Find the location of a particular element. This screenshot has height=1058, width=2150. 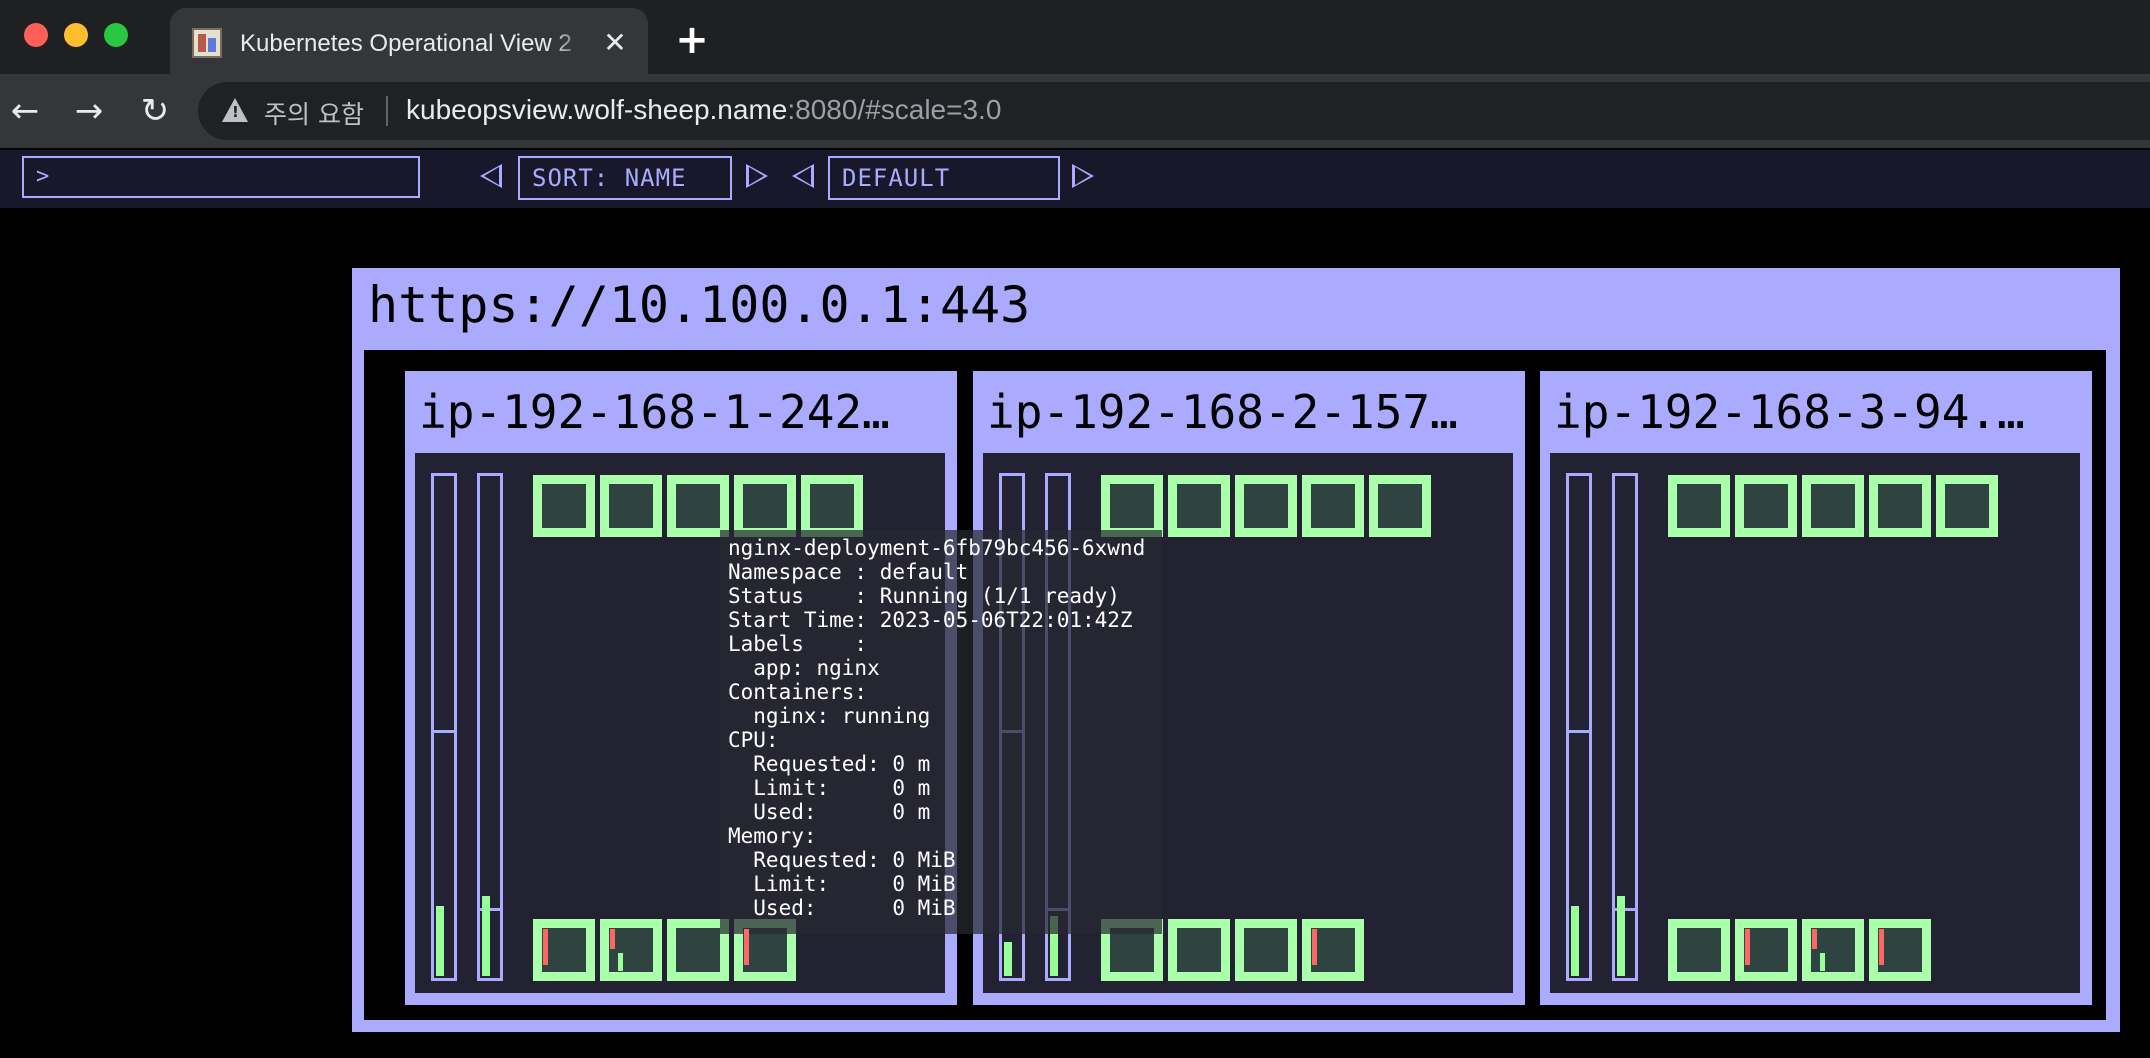

tooltip-memory-limit: Limit: 0 MiB is located at coordinates (842, 884).